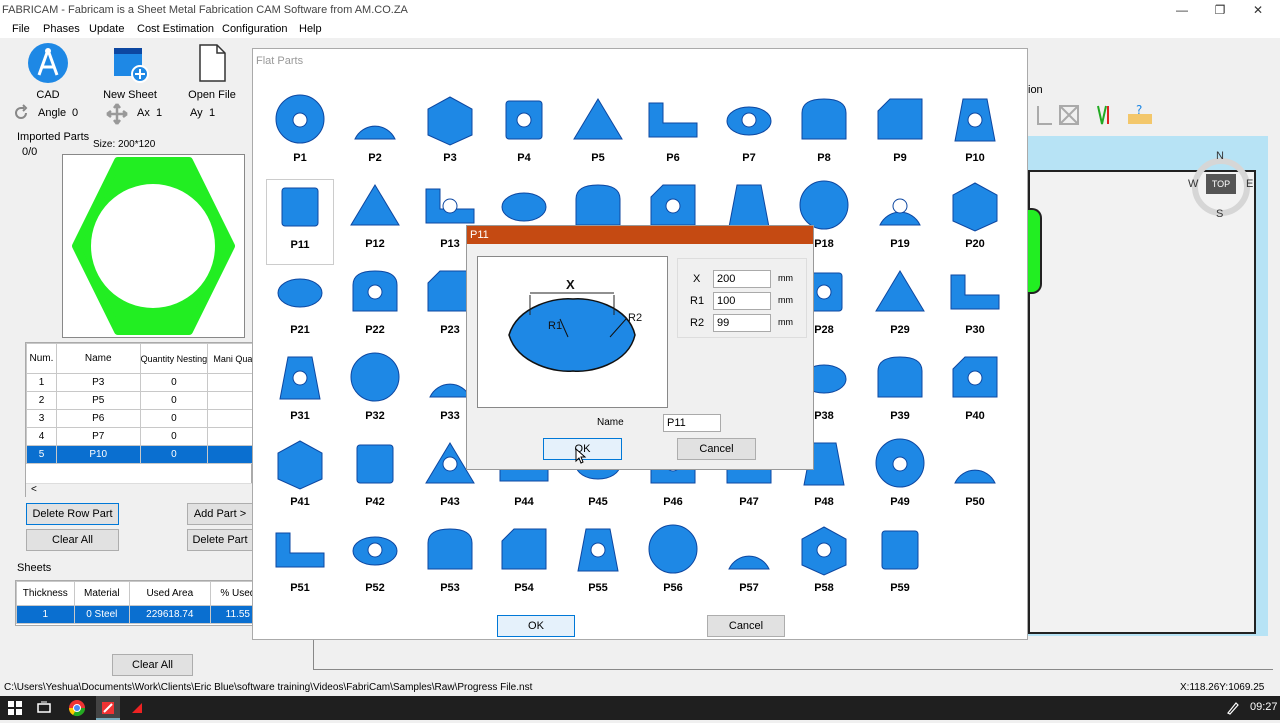  What do you see at coordinates (141, 614) in the screenshot?
I see `sheet-row-selected: 1 0 Steel 229618.74 11.55` at bounding box center [141, 614].